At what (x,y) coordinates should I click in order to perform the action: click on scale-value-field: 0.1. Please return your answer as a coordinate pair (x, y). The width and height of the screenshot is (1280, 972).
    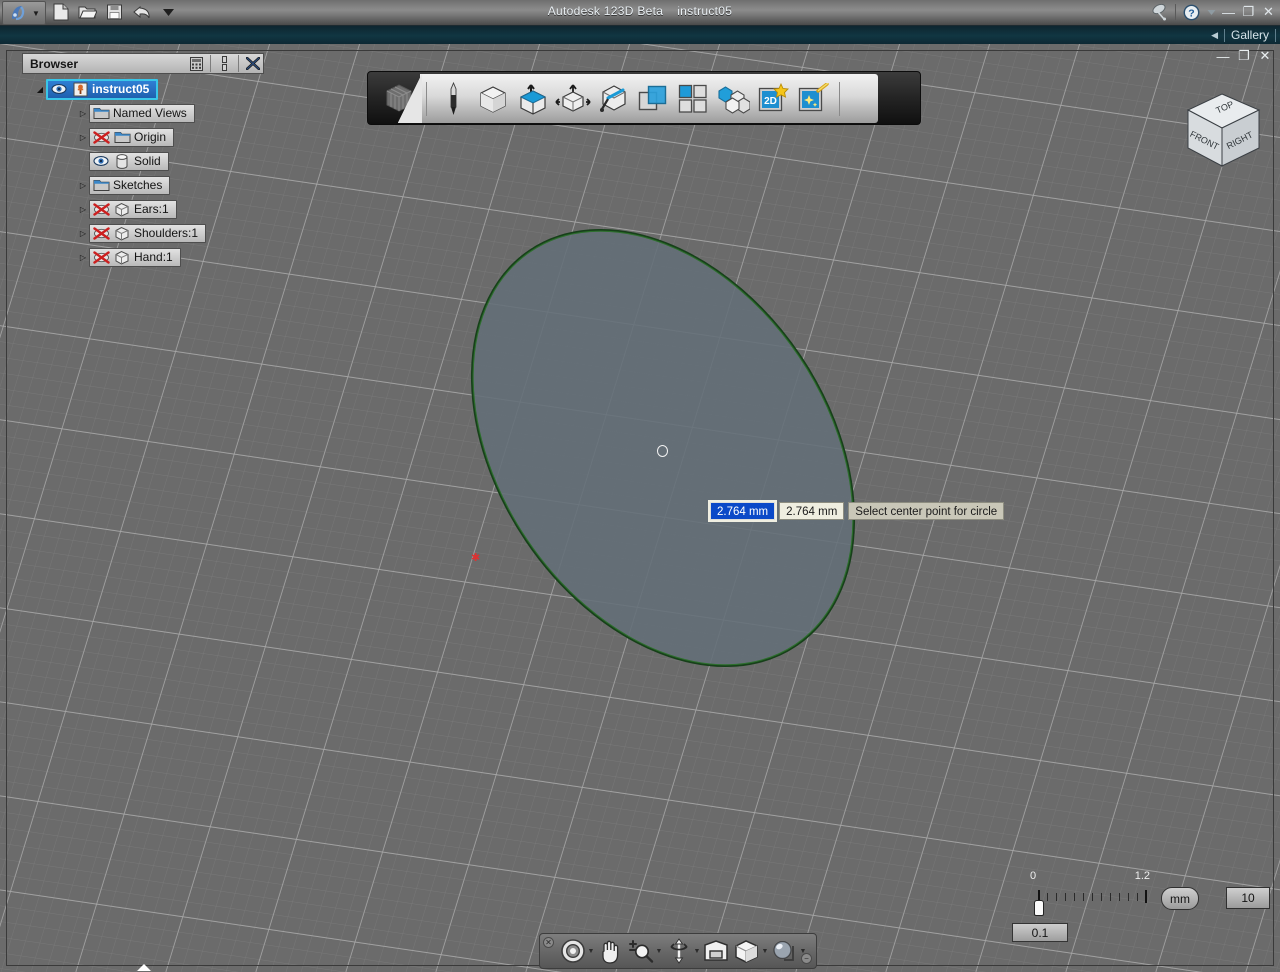
    Looking at the image, I should click on (1040, 932).